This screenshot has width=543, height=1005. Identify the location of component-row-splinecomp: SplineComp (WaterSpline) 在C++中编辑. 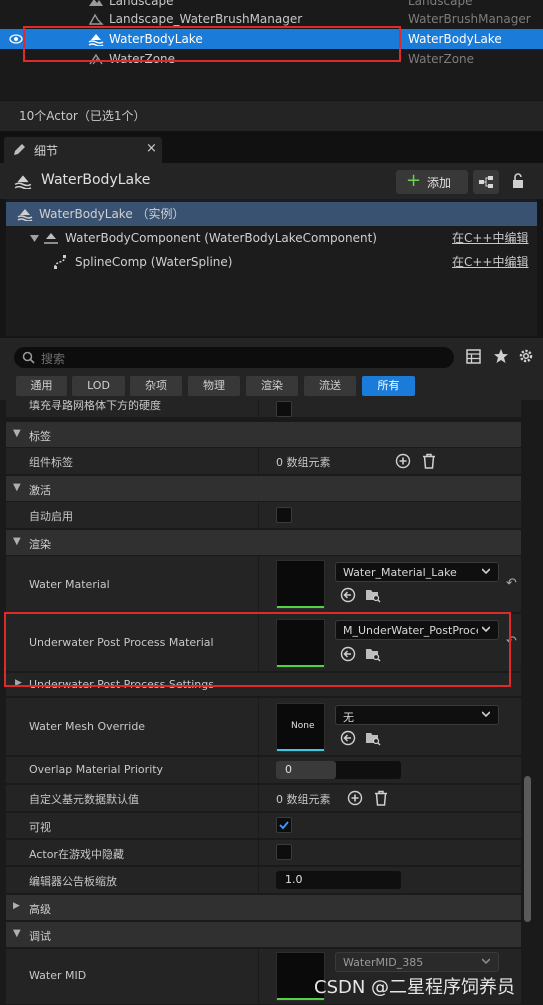
(271, 262).